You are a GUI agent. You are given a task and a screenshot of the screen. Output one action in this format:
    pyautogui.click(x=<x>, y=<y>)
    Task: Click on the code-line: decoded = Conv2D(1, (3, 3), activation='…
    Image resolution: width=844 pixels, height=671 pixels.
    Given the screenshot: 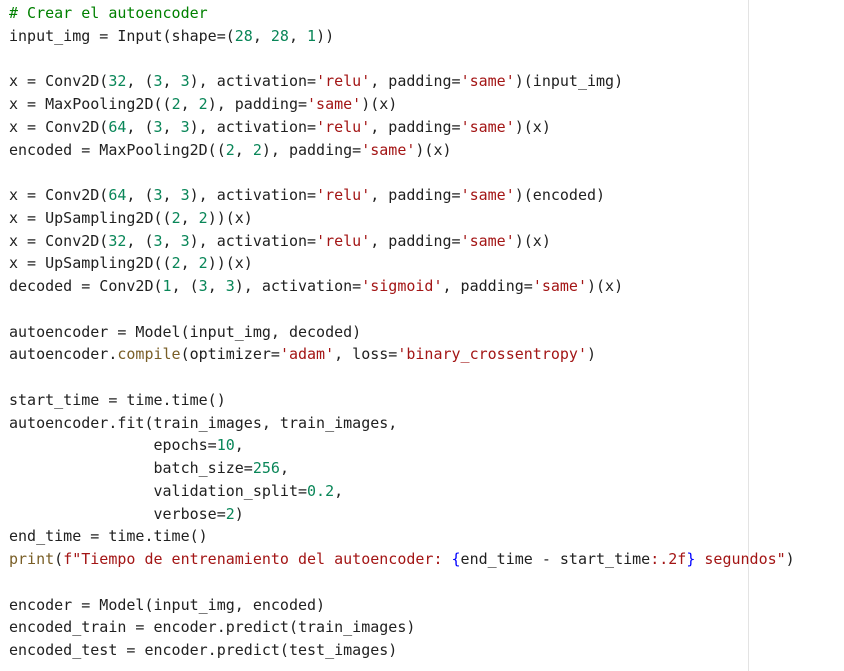 What is the action you would take?
    pyautogui.click(x=402, y=286)
    